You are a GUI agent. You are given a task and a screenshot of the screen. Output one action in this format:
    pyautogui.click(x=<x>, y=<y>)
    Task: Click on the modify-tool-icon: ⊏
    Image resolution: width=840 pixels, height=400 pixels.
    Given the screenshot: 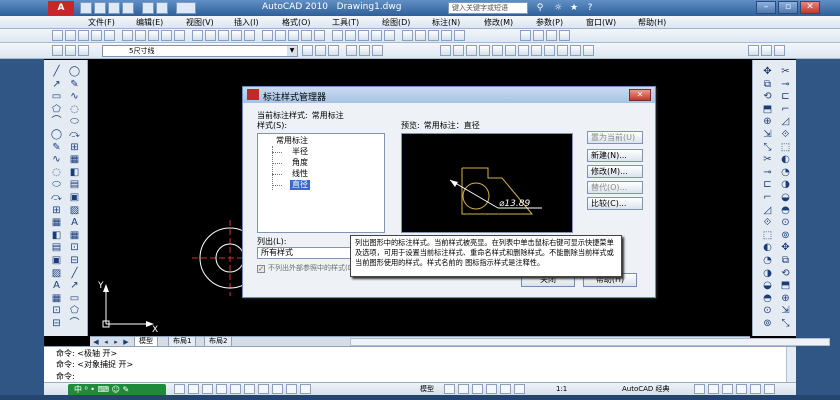 What is the action you would take?
    pyautogui.click(x=785, y=97)
    